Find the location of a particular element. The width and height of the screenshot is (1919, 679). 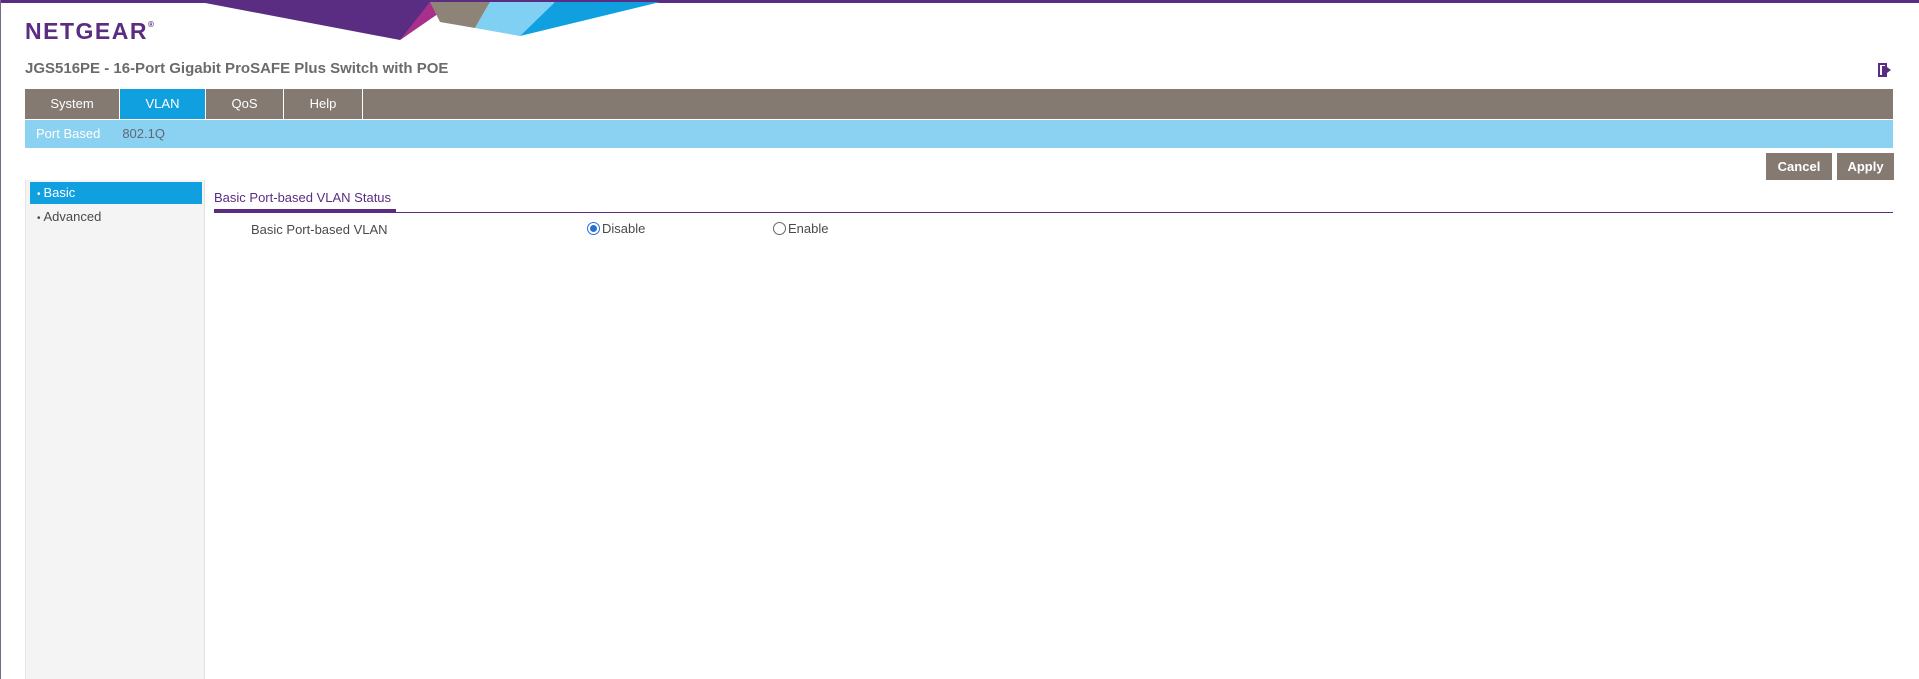

subtab-port-based: Port Based is located at coordinates (68, 134).